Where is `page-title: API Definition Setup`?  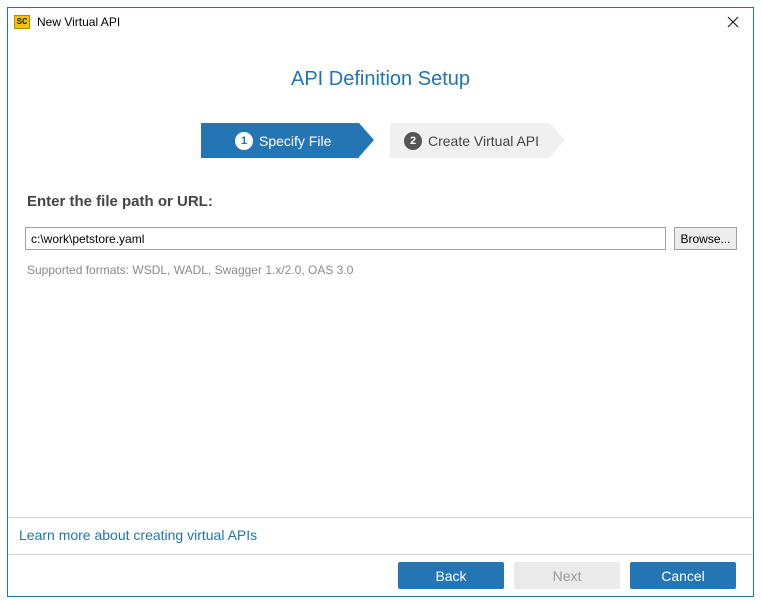 page-title: API Definition Setup is located at coordinates (380, 79).